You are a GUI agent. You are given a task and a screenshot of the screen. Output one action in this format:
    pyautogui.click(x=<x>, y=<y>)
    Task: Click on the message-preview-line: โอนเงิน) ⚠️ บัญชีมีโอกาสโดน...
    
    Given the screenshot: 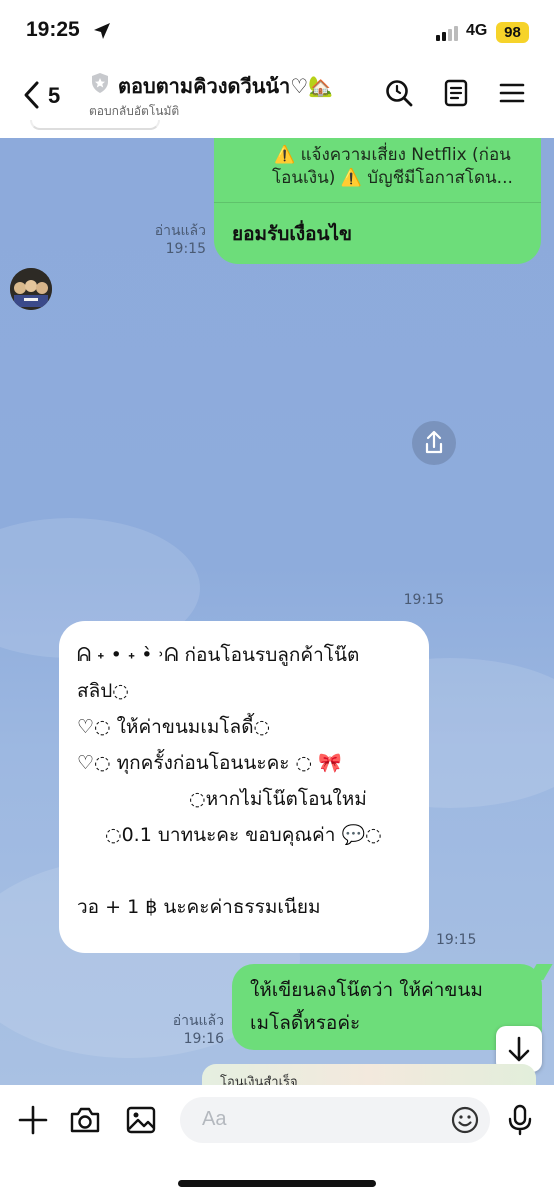 What is the action you would take?
    pyautogui.click(x=392, y=178)
    